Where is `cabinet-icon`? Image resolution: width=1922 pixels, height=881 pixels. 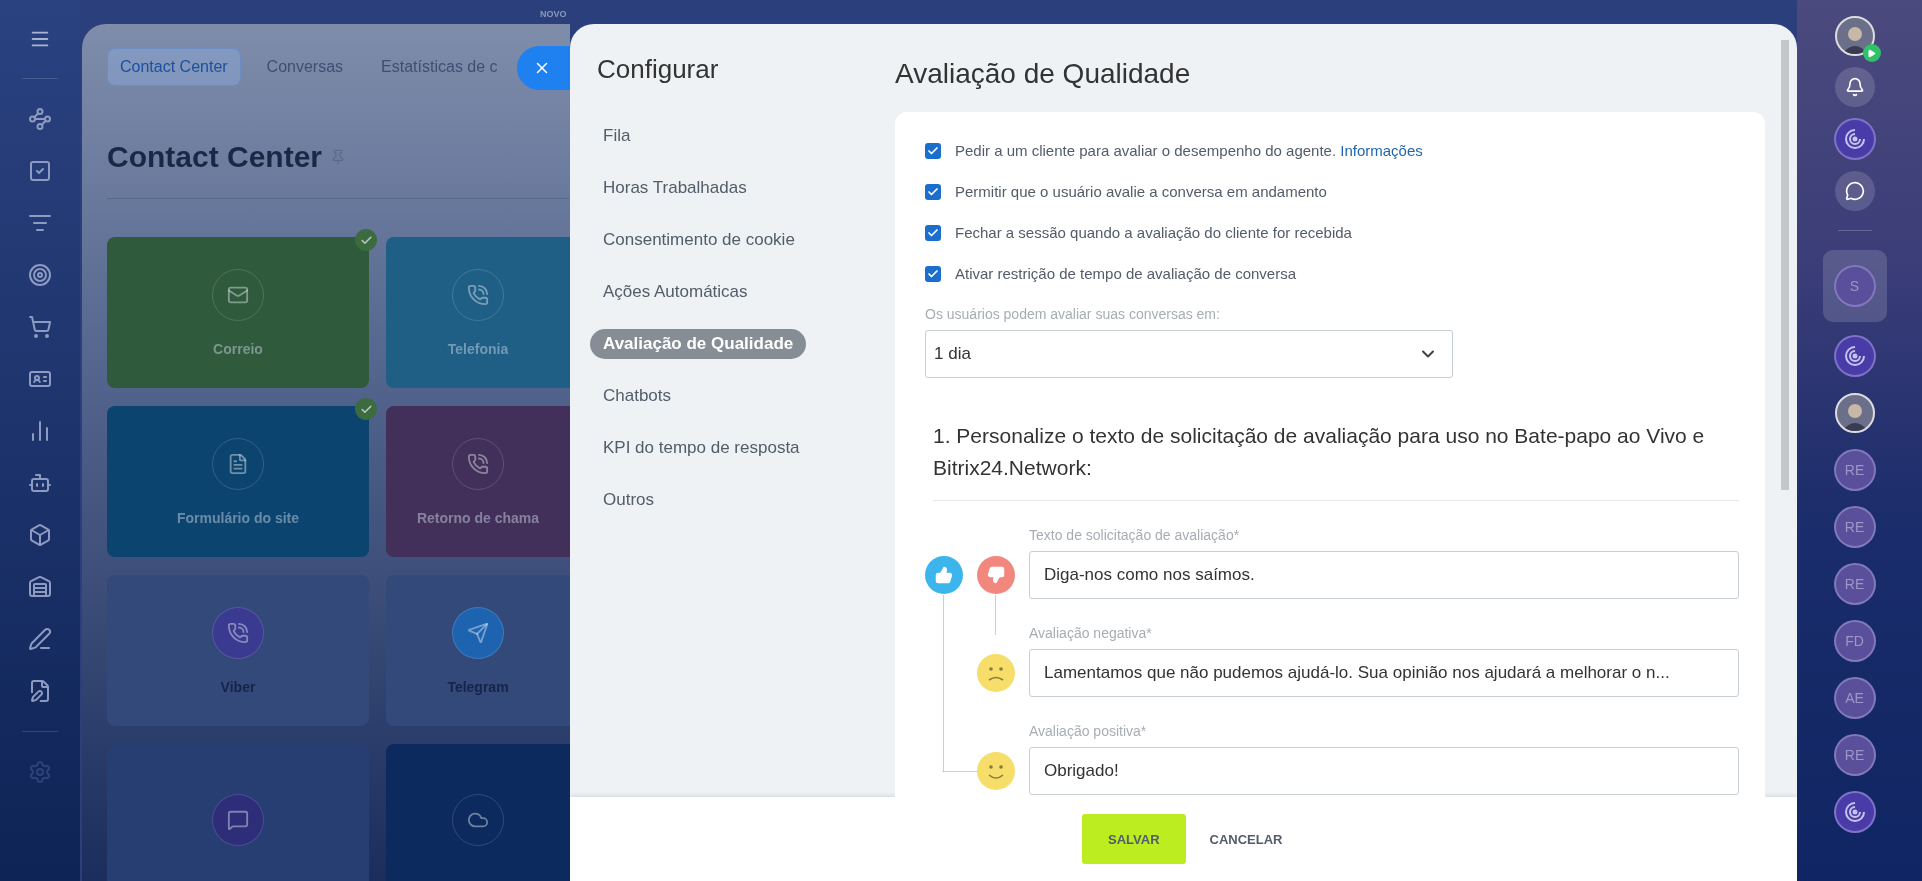
cabinet-icon is located at coordinates (40, 587).